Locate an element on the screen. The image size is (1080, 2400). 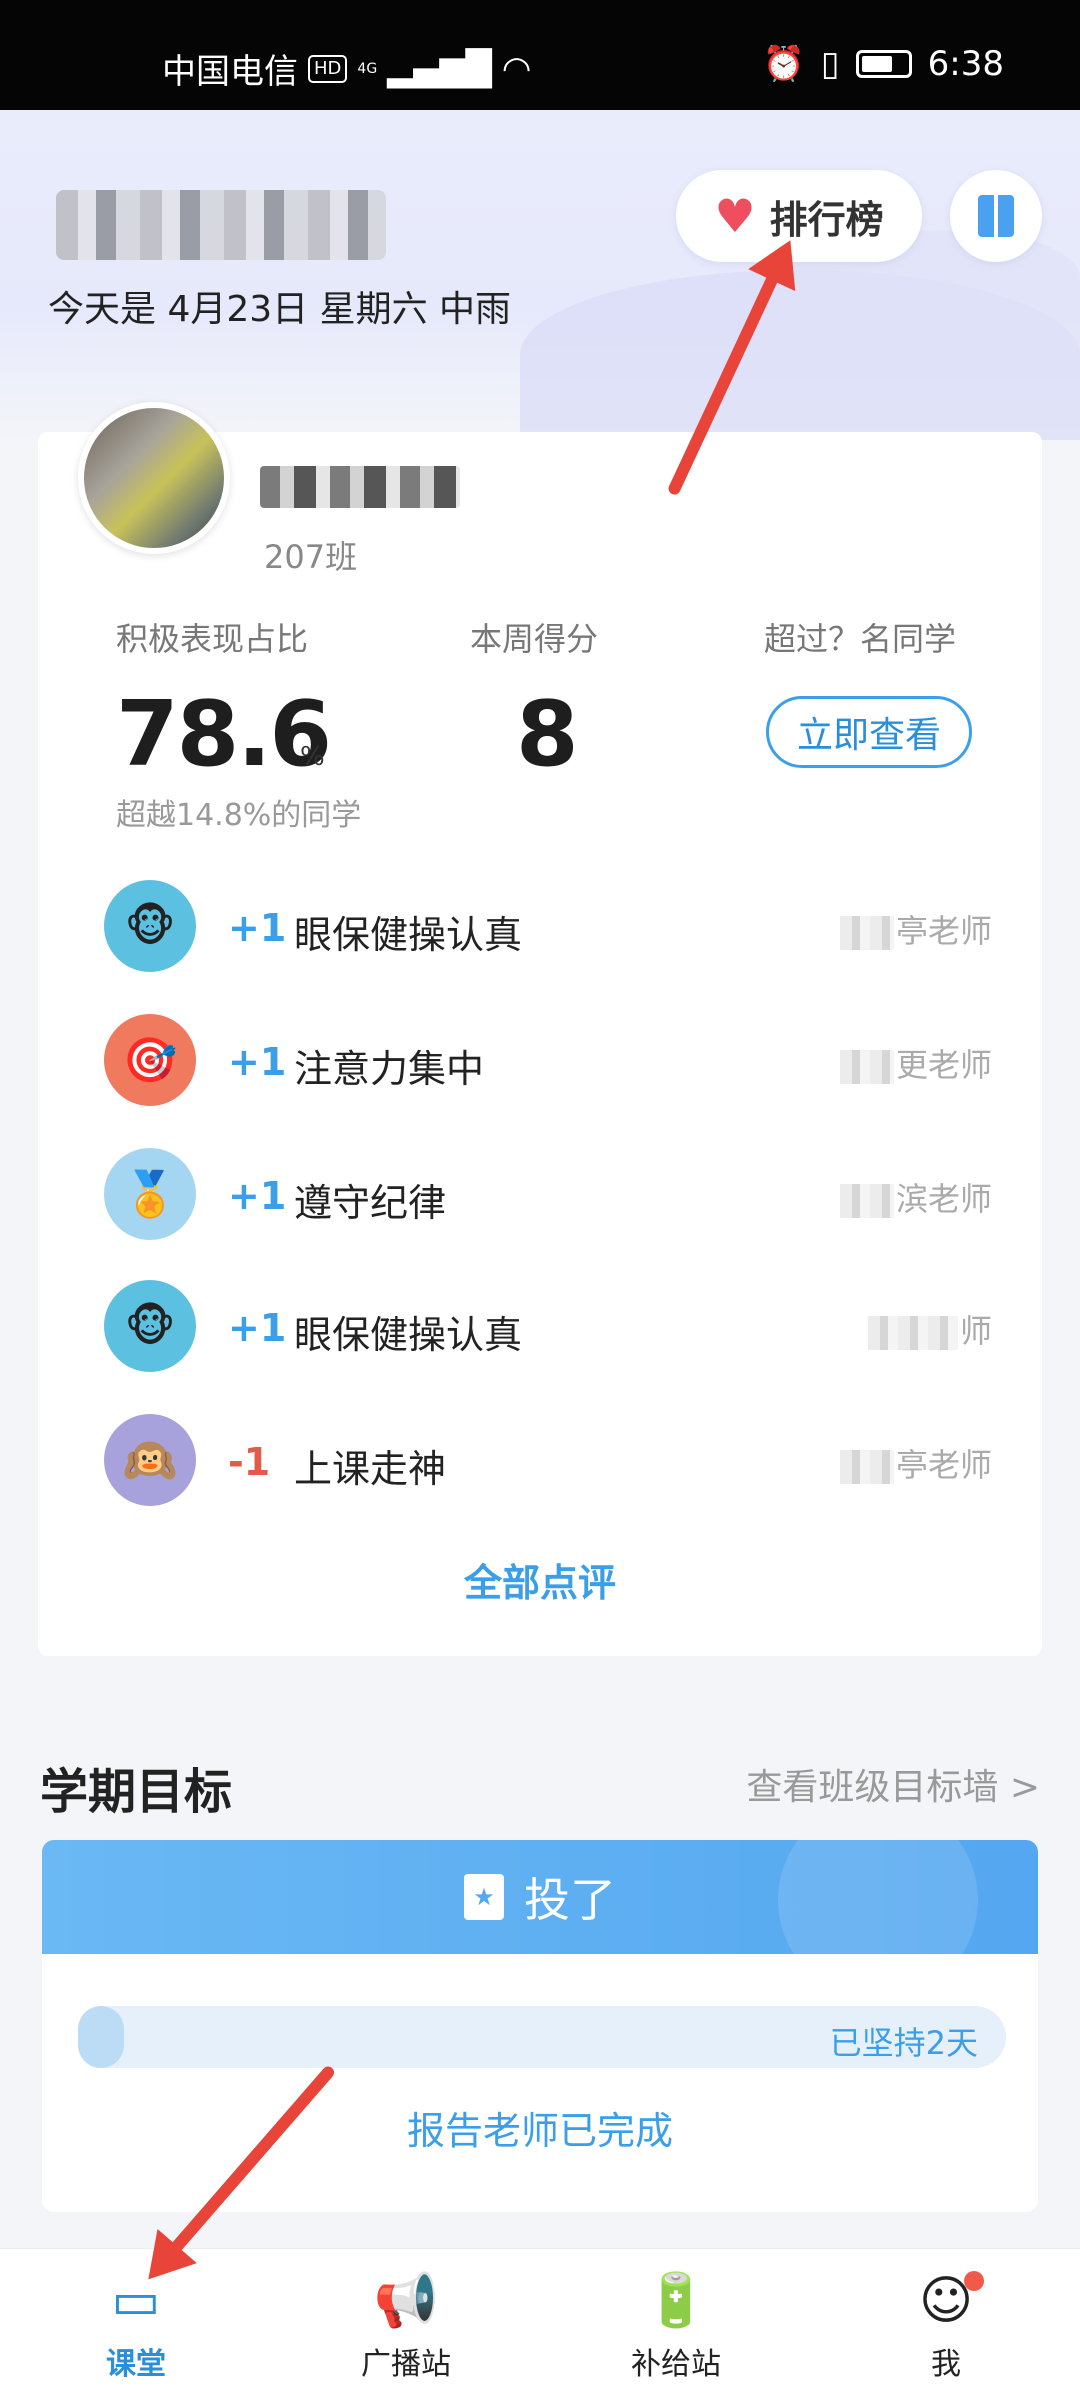
record-text: 遵守纪律 is located at coordinates (370, 1203).